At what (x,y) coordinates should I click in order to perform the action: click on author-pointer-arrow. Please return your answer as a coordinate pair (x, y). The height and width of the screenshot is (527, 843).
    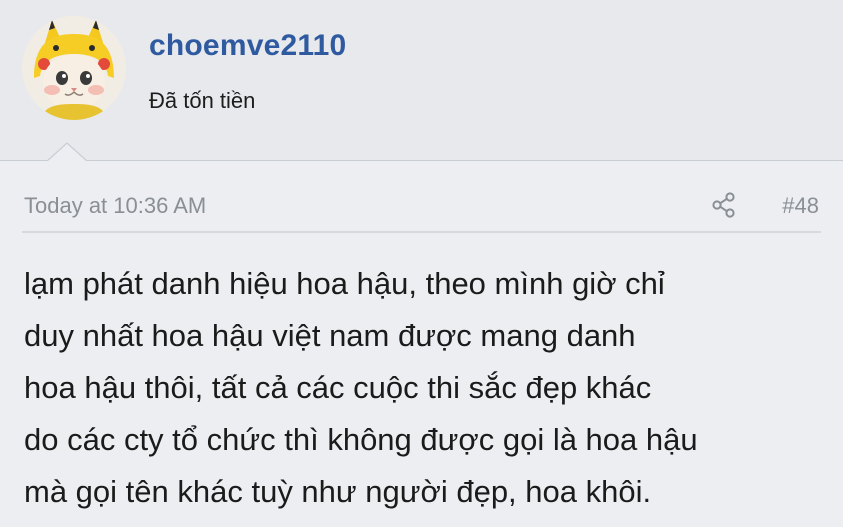
    Looking at the image, I should click on (67, 152).